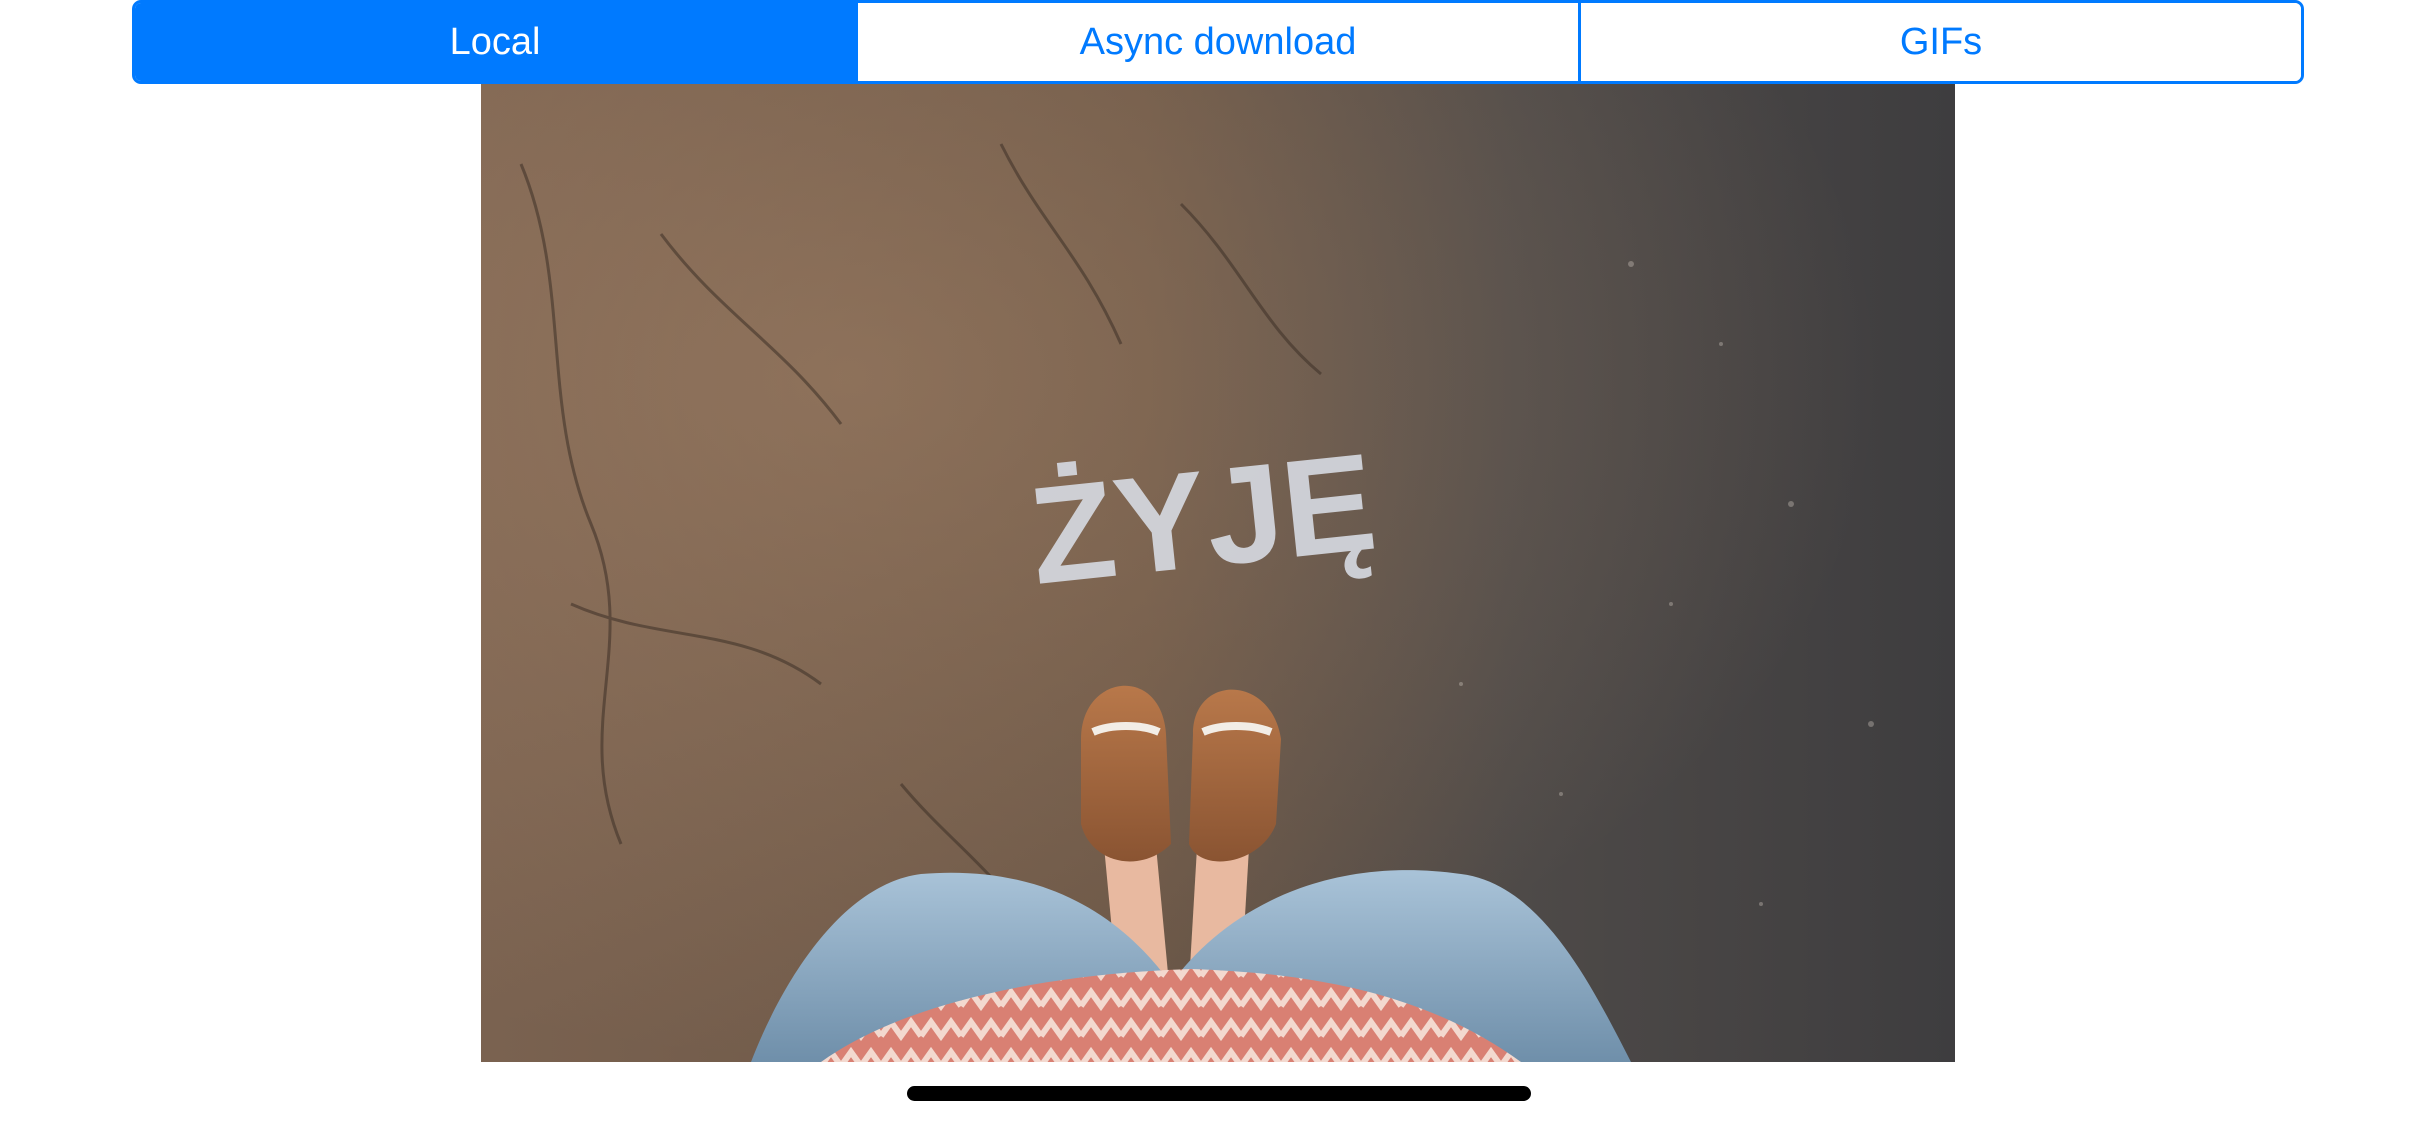  I want to click on segment-async-download: Async download, so click(1216, 42).